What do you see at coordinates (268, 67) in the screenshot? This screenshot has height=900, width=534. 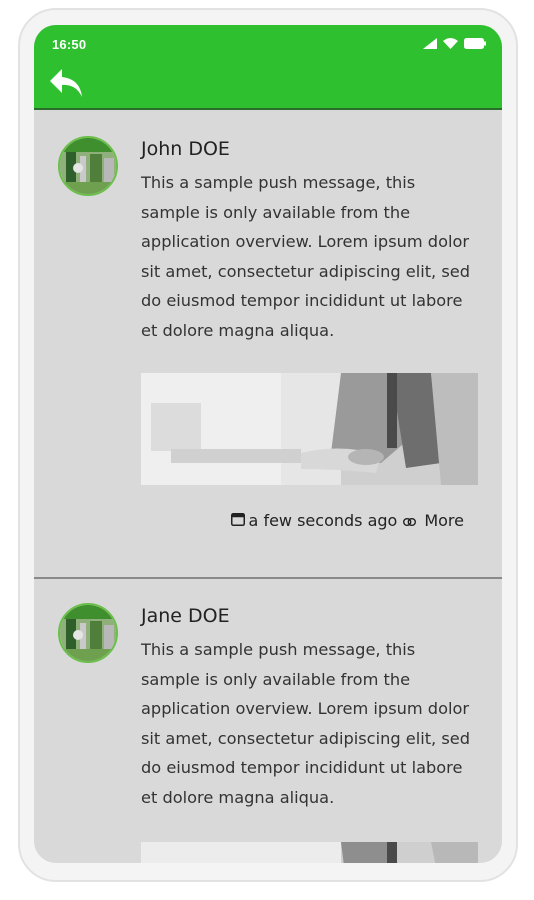 I see `app-bar: 16:50` at bounding box center [268, 67].